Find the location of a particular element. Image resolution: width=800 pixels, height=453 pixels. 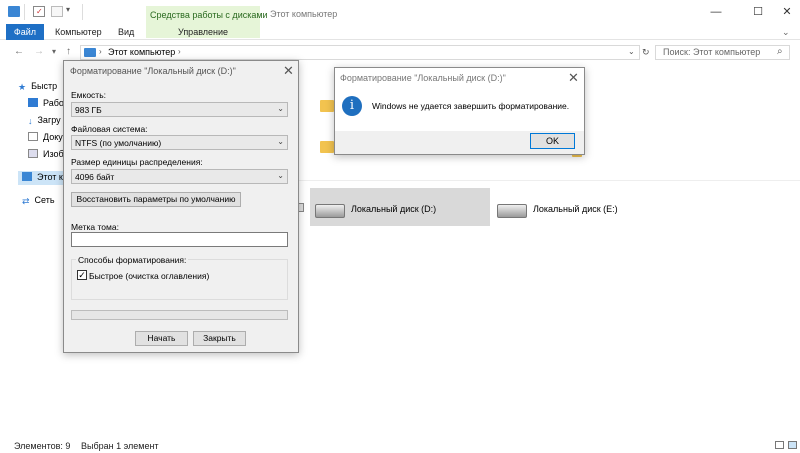

document-icon is located at coordinates (33, 136).